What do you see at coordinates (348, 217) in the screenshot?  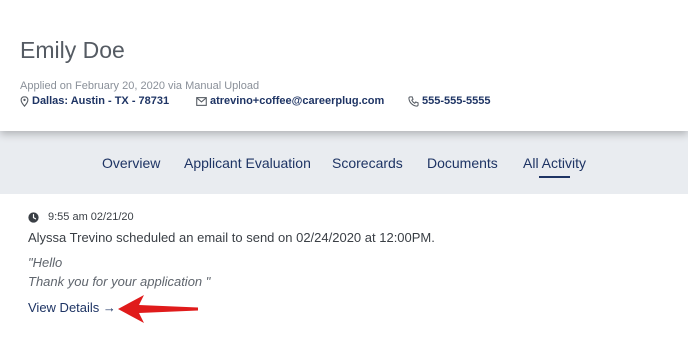 I see `activity-timestamp: 9:55 am 02/21/20` at bounding box center [348, 217].